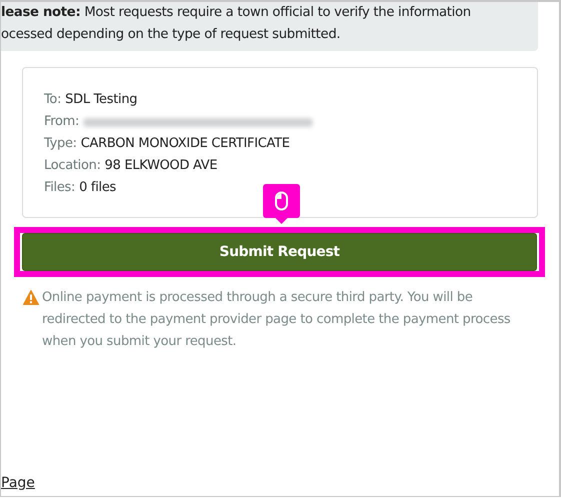 The height and width of the screenshot is (499, 561). I want to click on payment-notice: Online payment is processed through a secure third party. You will be redirected to the payment provider page to complete the payment process when you submit your request., so click(277, 320).